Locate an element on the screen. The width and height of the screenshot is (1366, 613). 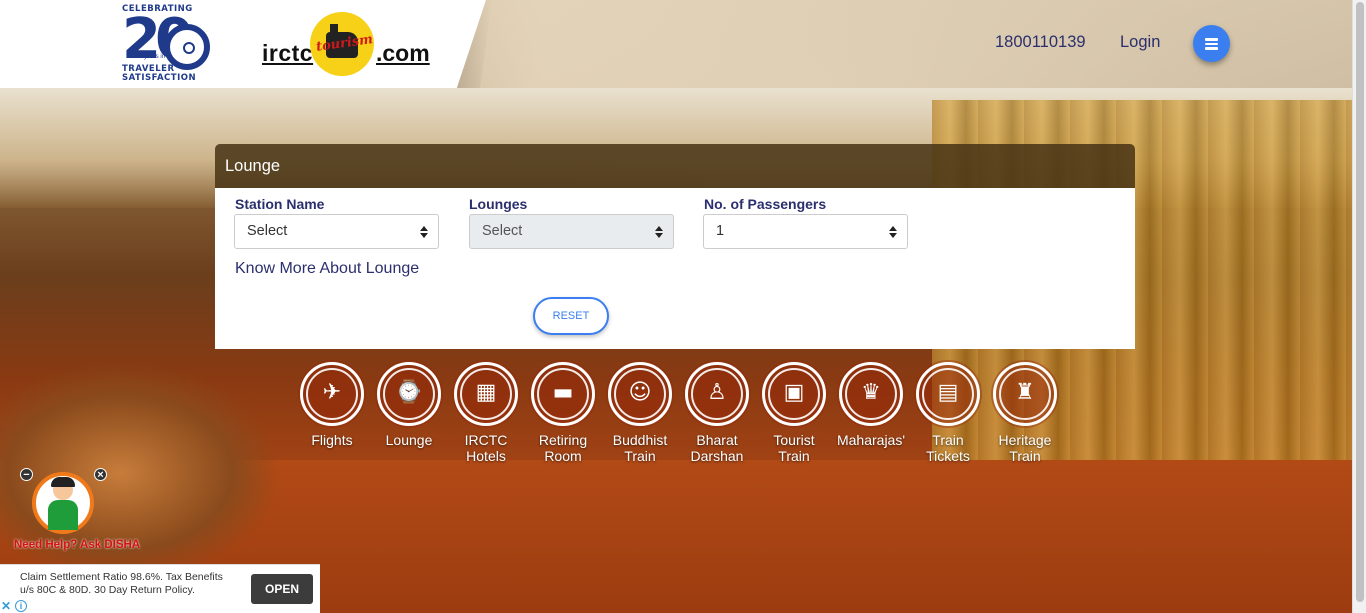
service-buddhist-train: ☺ Buddhist Train is located at coordinates (640, 413).